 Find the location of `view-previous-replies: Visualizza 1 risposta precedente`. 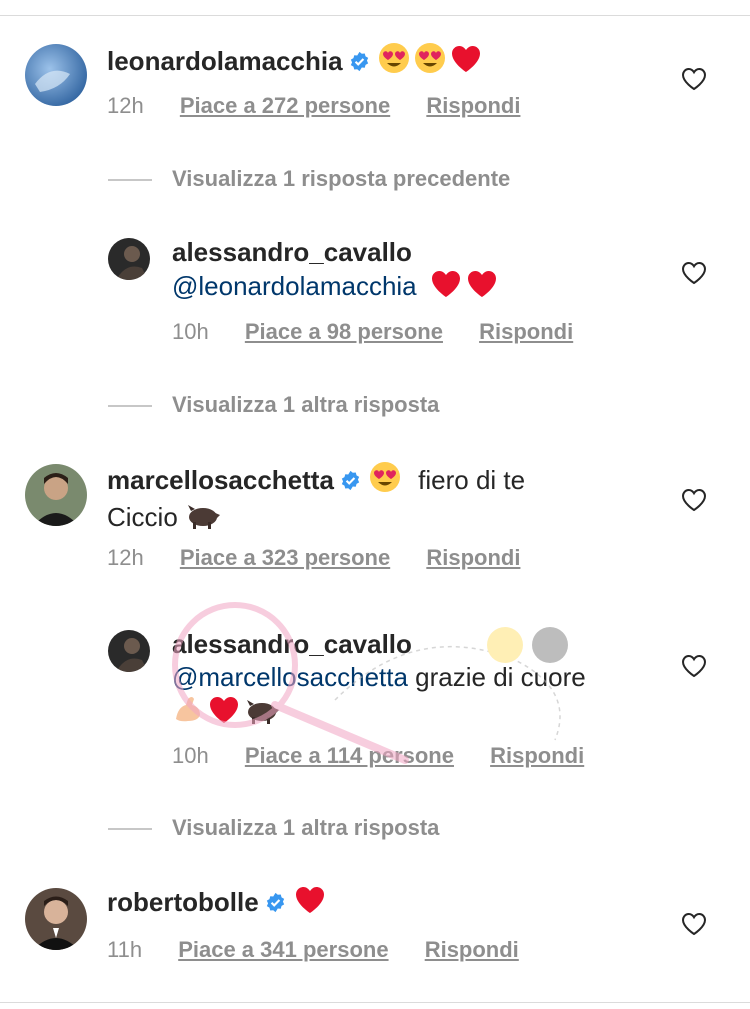

view-previous-replies: Visualizza 1 risposta precedente is located at coordinates (309, 179).